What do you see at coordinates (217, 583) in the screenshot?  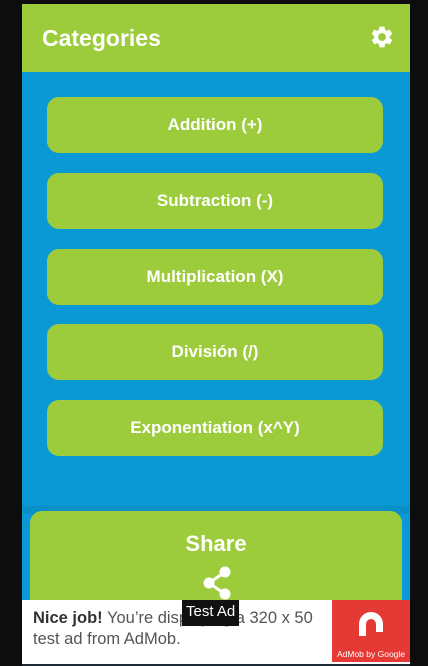 I see `share-icon` at bounding box center [217, 583].